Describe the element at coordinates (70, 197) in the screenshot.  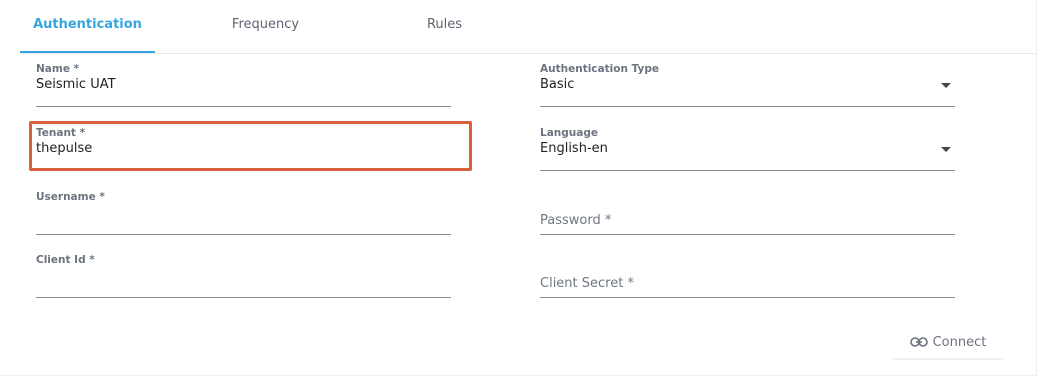
I see `username-label: Username *` at that location.